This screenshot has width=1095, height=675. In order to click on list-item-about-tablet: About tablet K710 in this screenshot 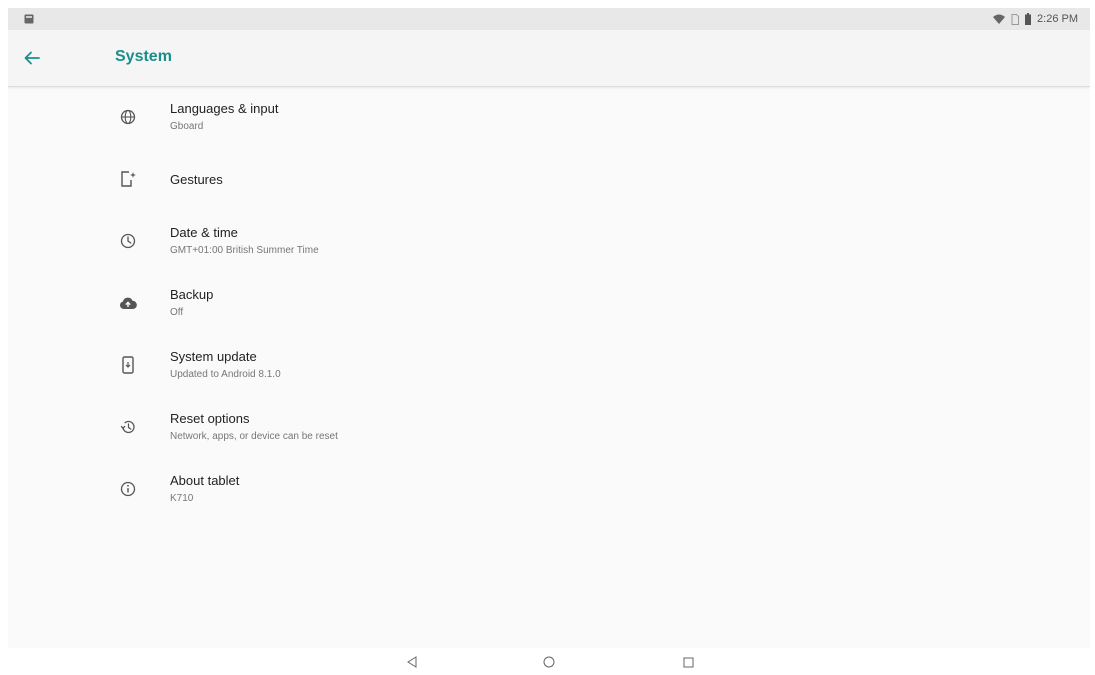, I will do `click(549, 491)`.